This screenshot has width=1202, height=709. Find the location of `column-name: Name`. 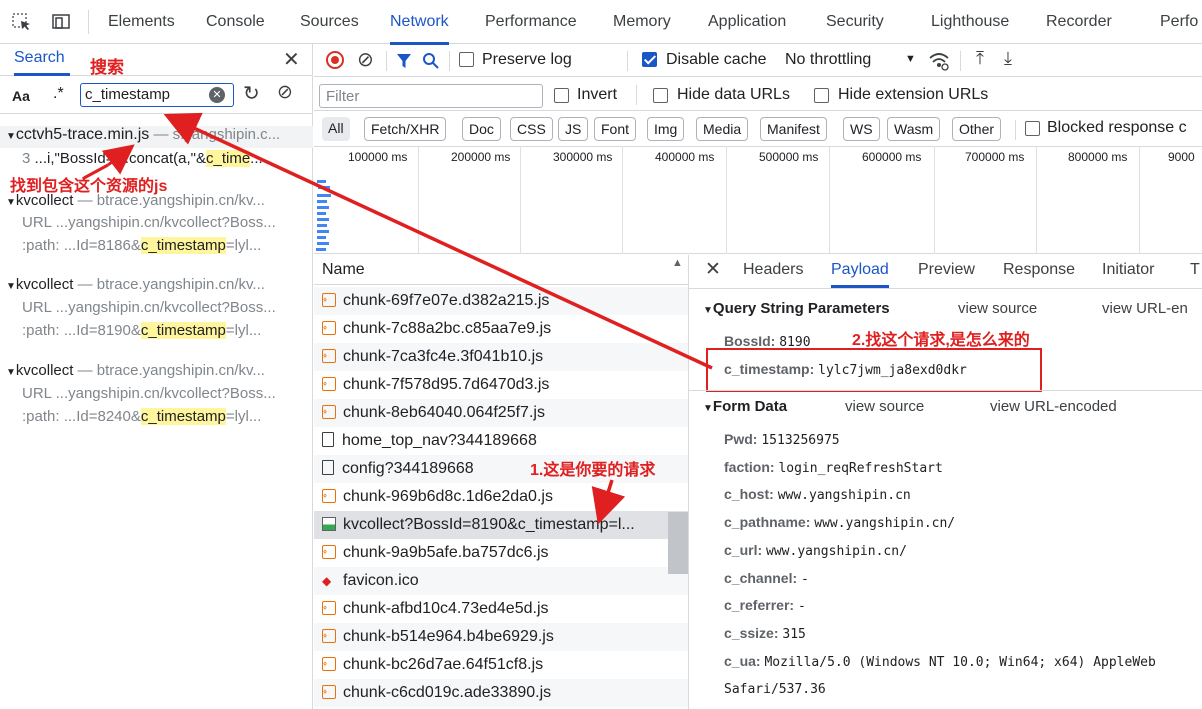

column-name: Name is located at coordinates (343, 269).